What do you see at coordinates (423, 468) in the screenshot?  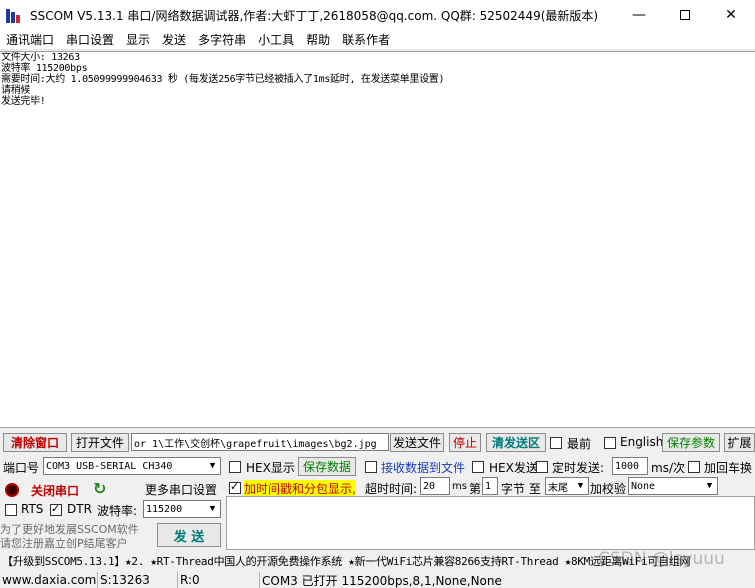 I see `recv-to-file-label: 接收数据到文件` at bounding box center [423, 468].